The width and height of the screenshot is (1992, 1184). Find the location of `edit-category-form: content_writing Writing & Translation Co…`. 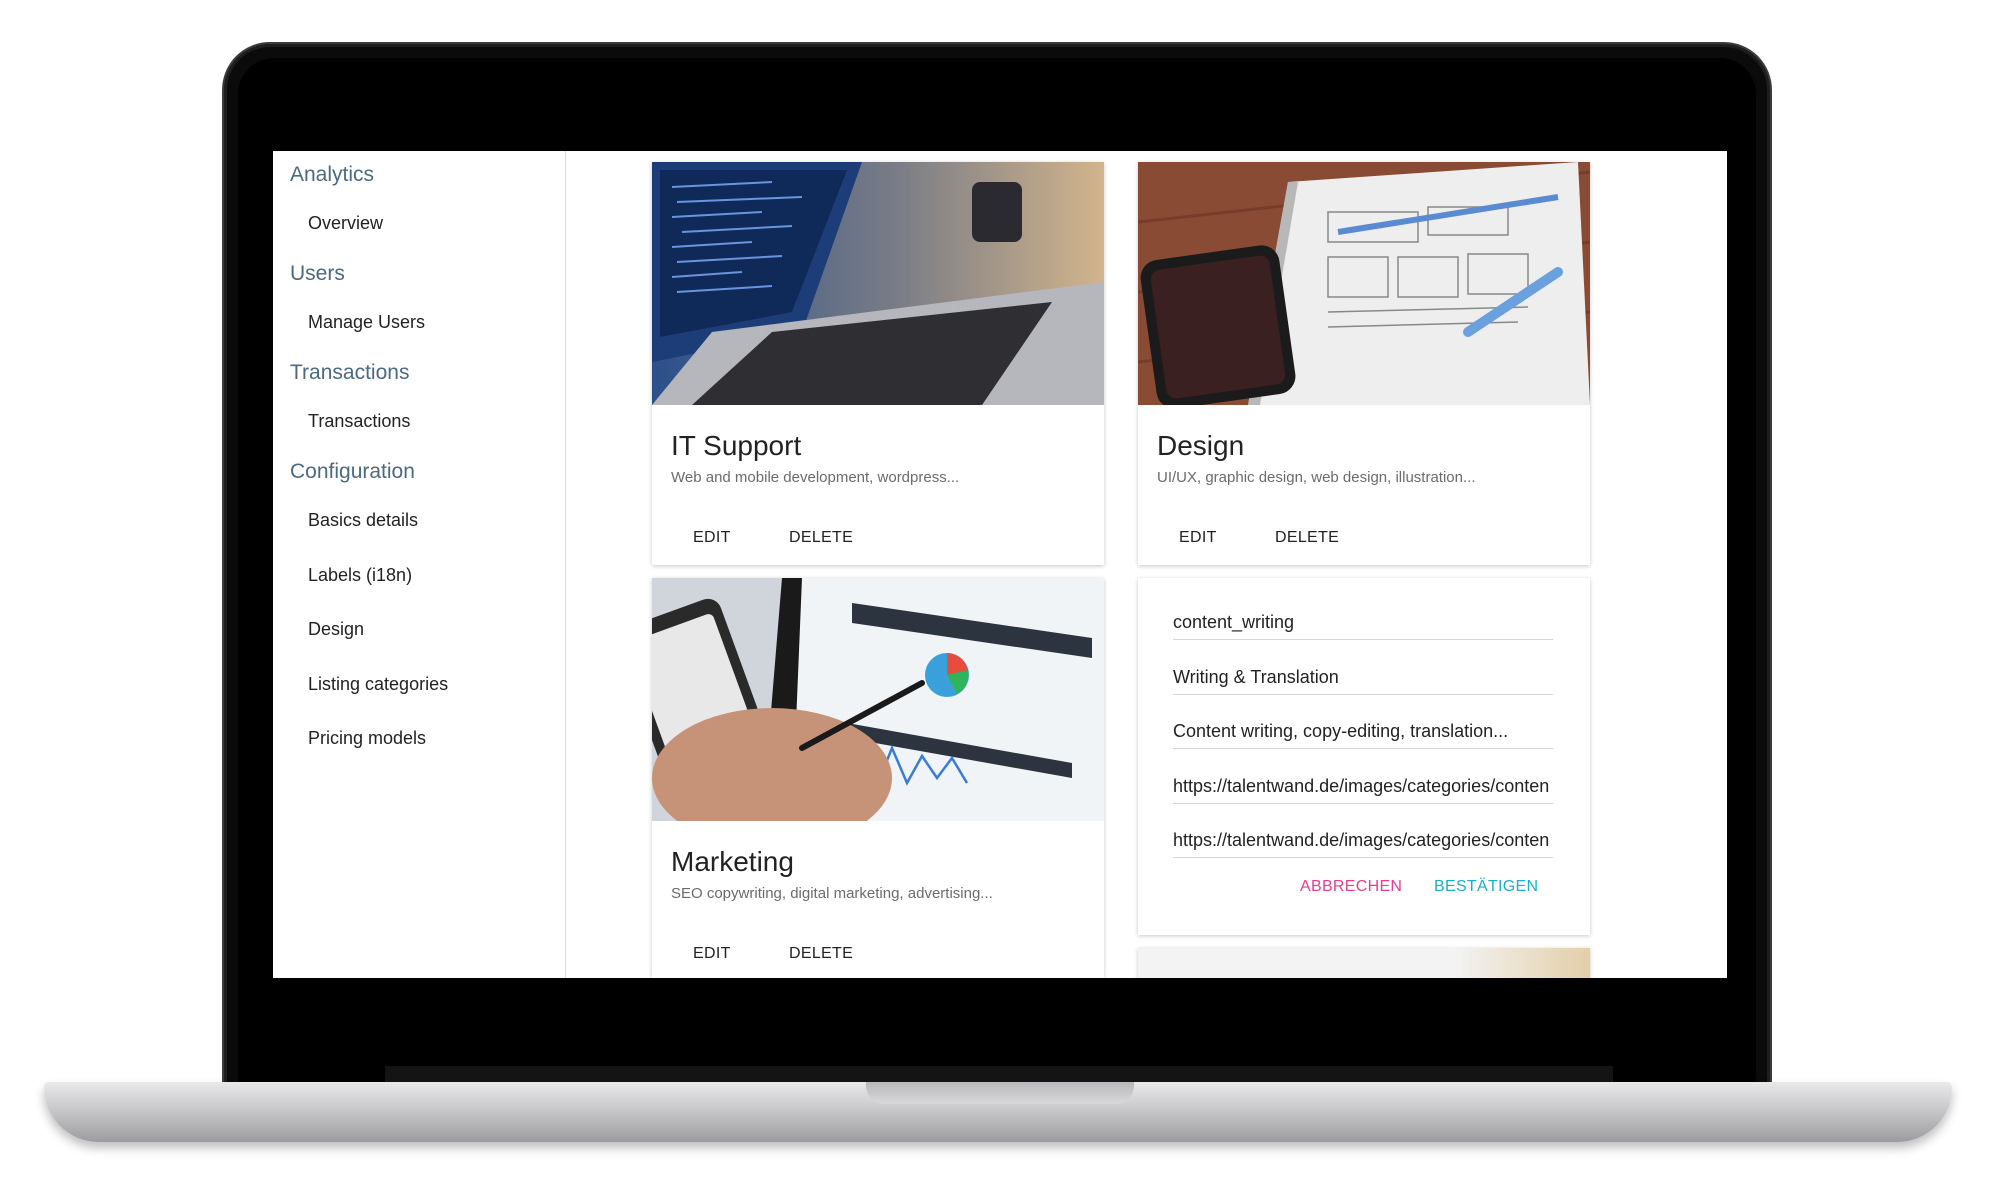

edit-category-form: content_writing Writing & Translation Co… is located at coordinates (1364, 756).